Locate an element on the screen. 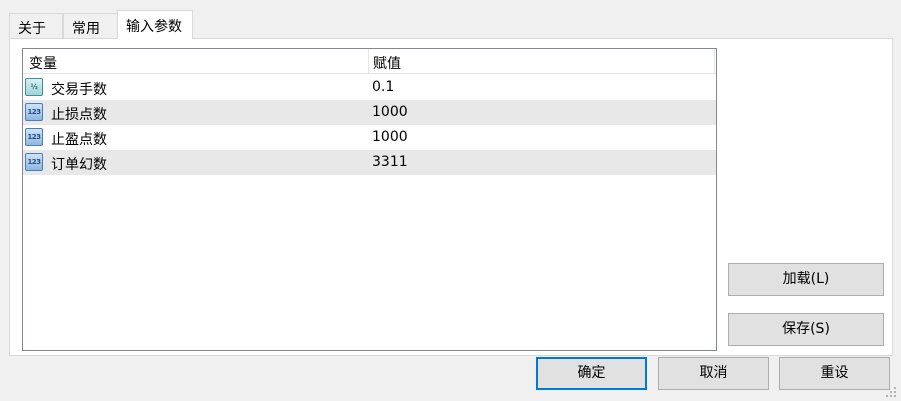  variable-name: 止盈点数 is located at coordinates (79, 140).